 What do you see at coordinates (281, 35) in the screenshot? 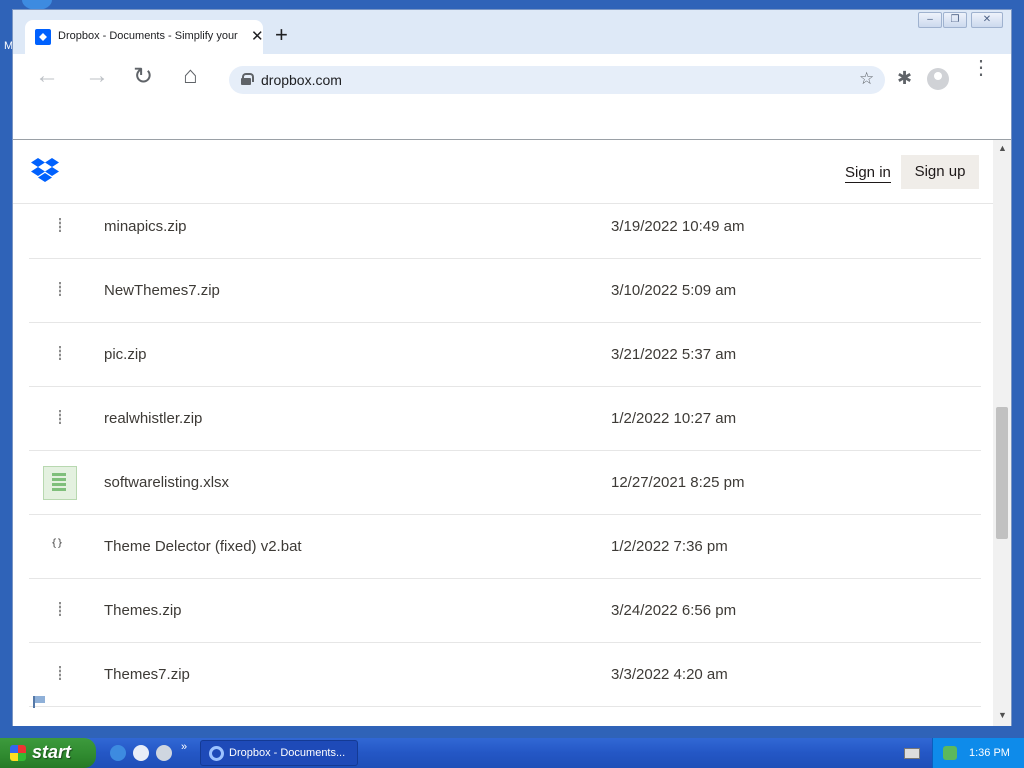
I see `new-tab-button: +` at bounding box center [281, 35].